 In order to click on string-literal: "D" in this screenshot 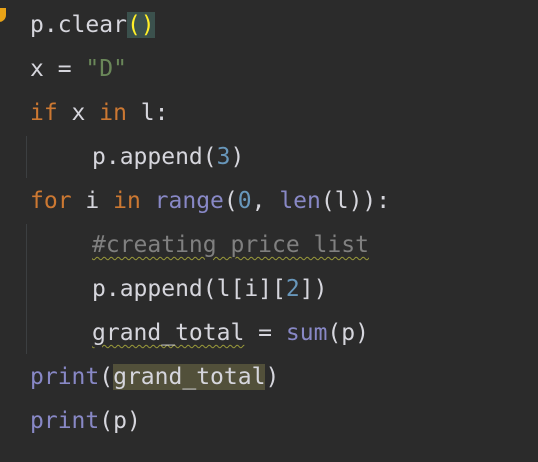, I will do `click(106, 69)`.